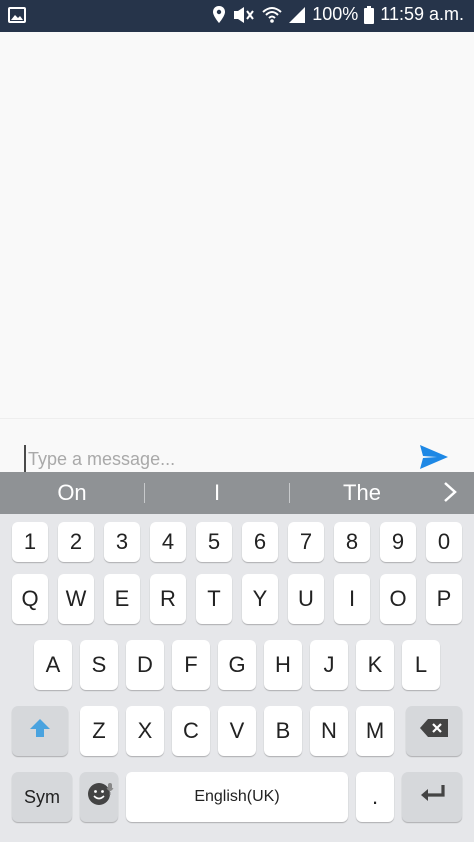  What do you see at coordinates (76, 542) in the screenshot?
I see `key-2: 2` at bounding box center [76, 542].